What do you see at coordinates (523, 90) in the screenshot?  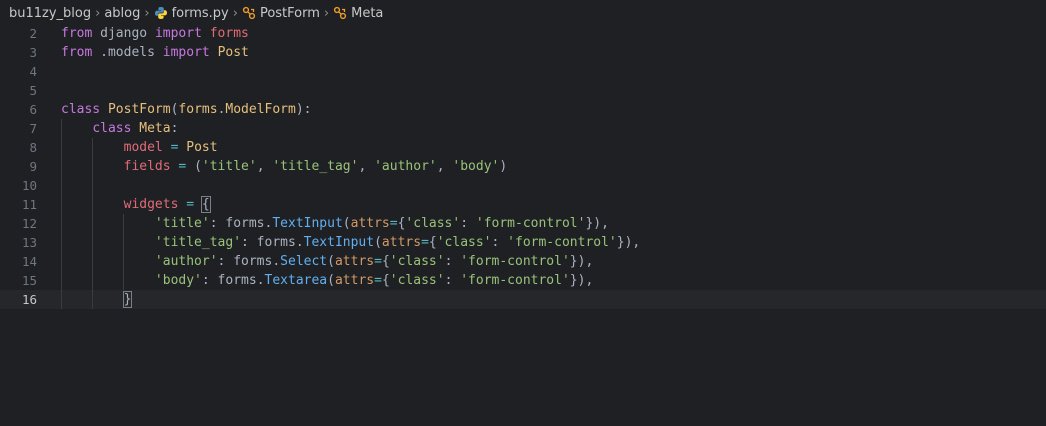 I see `code-line: 5` at bounding box center [523, 90].